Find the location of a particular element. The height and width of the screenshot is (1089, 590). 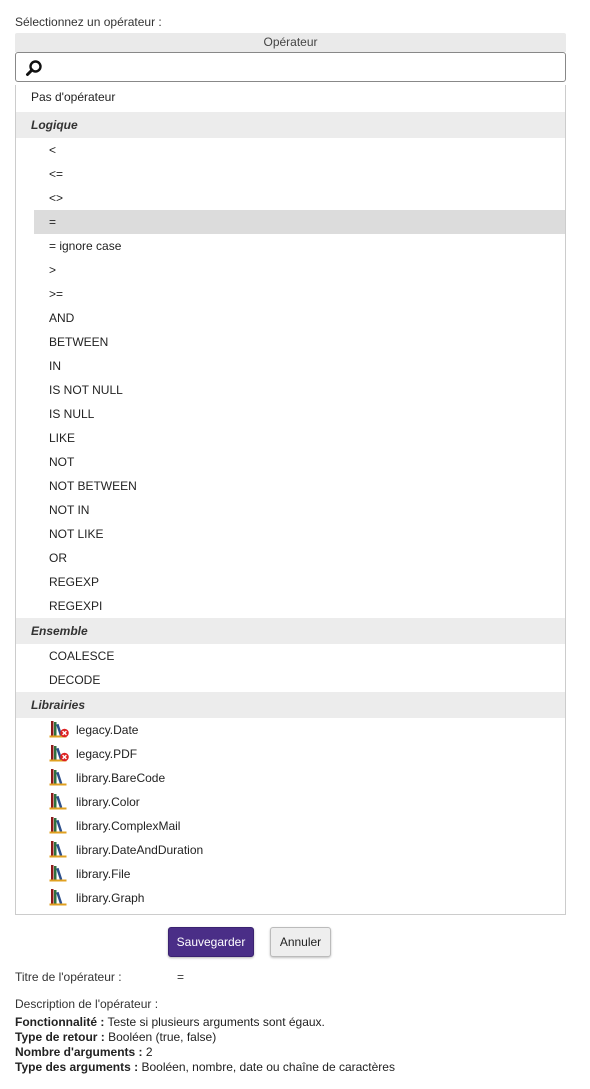

list-item: COALESCE is located at coordinates (290, 656).